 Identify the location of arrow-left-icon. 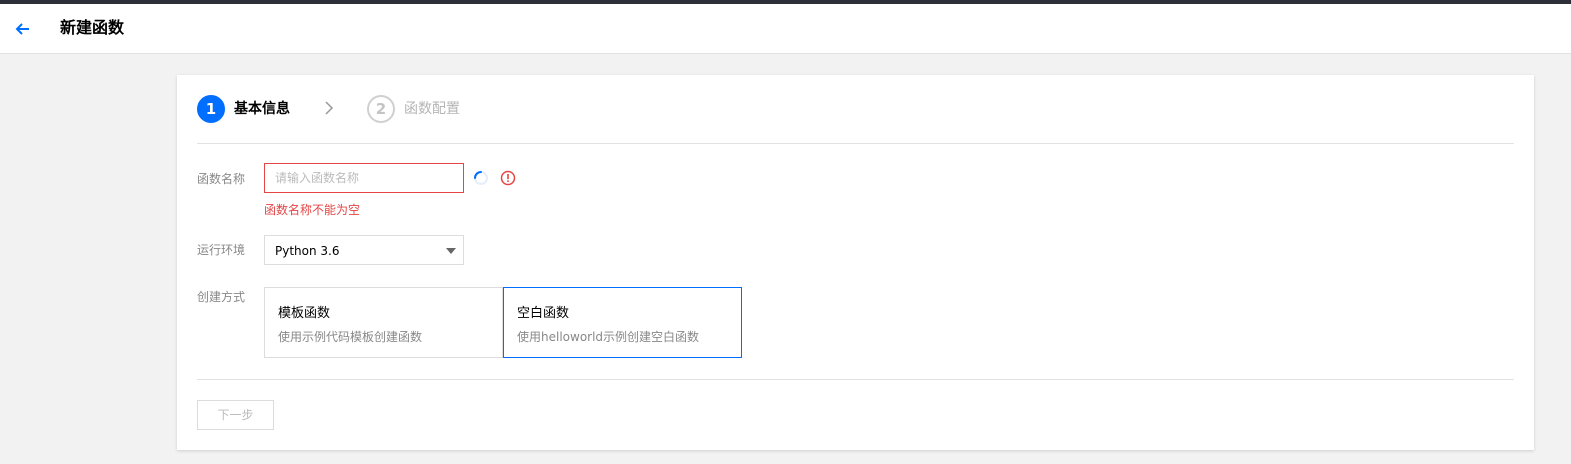
(23, 29).